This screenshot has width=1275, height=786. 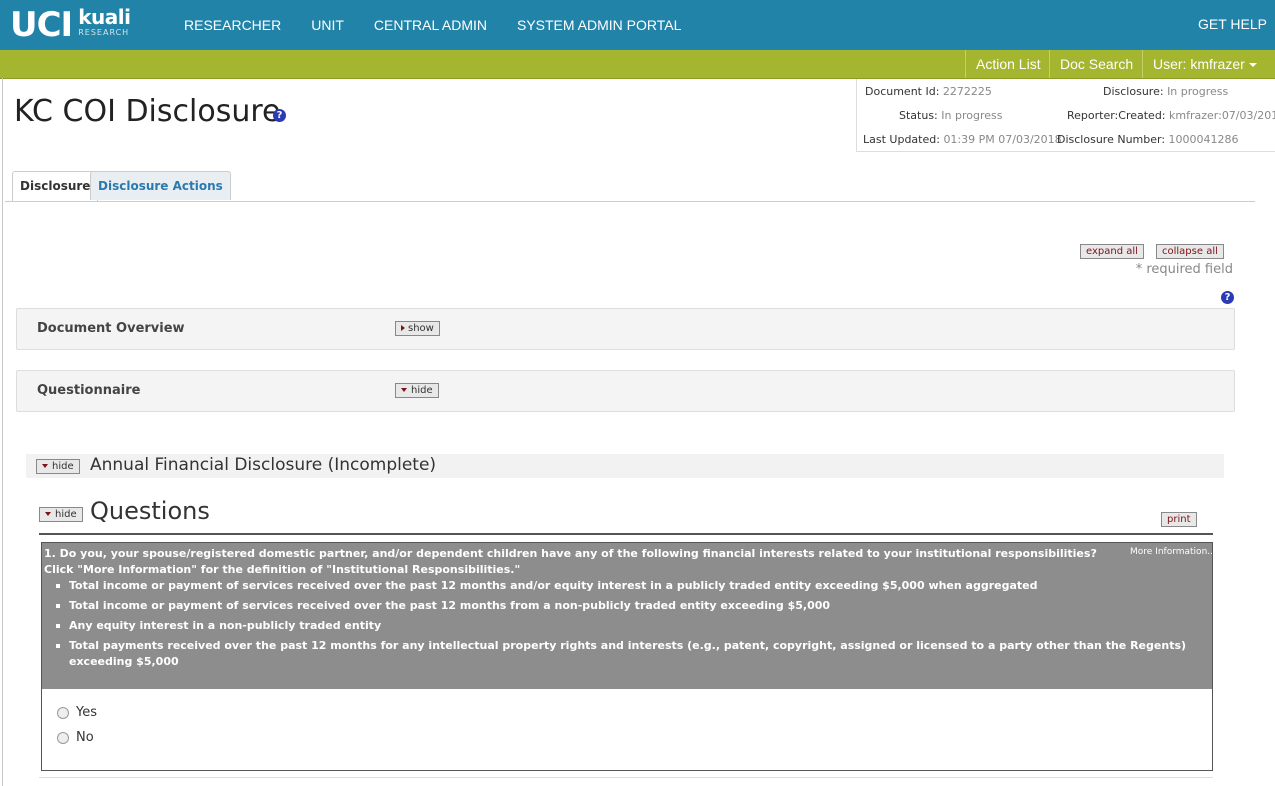 I want to click on reporter-value: kmfrazer:07/03/2018, so click(x=1222, y=115).